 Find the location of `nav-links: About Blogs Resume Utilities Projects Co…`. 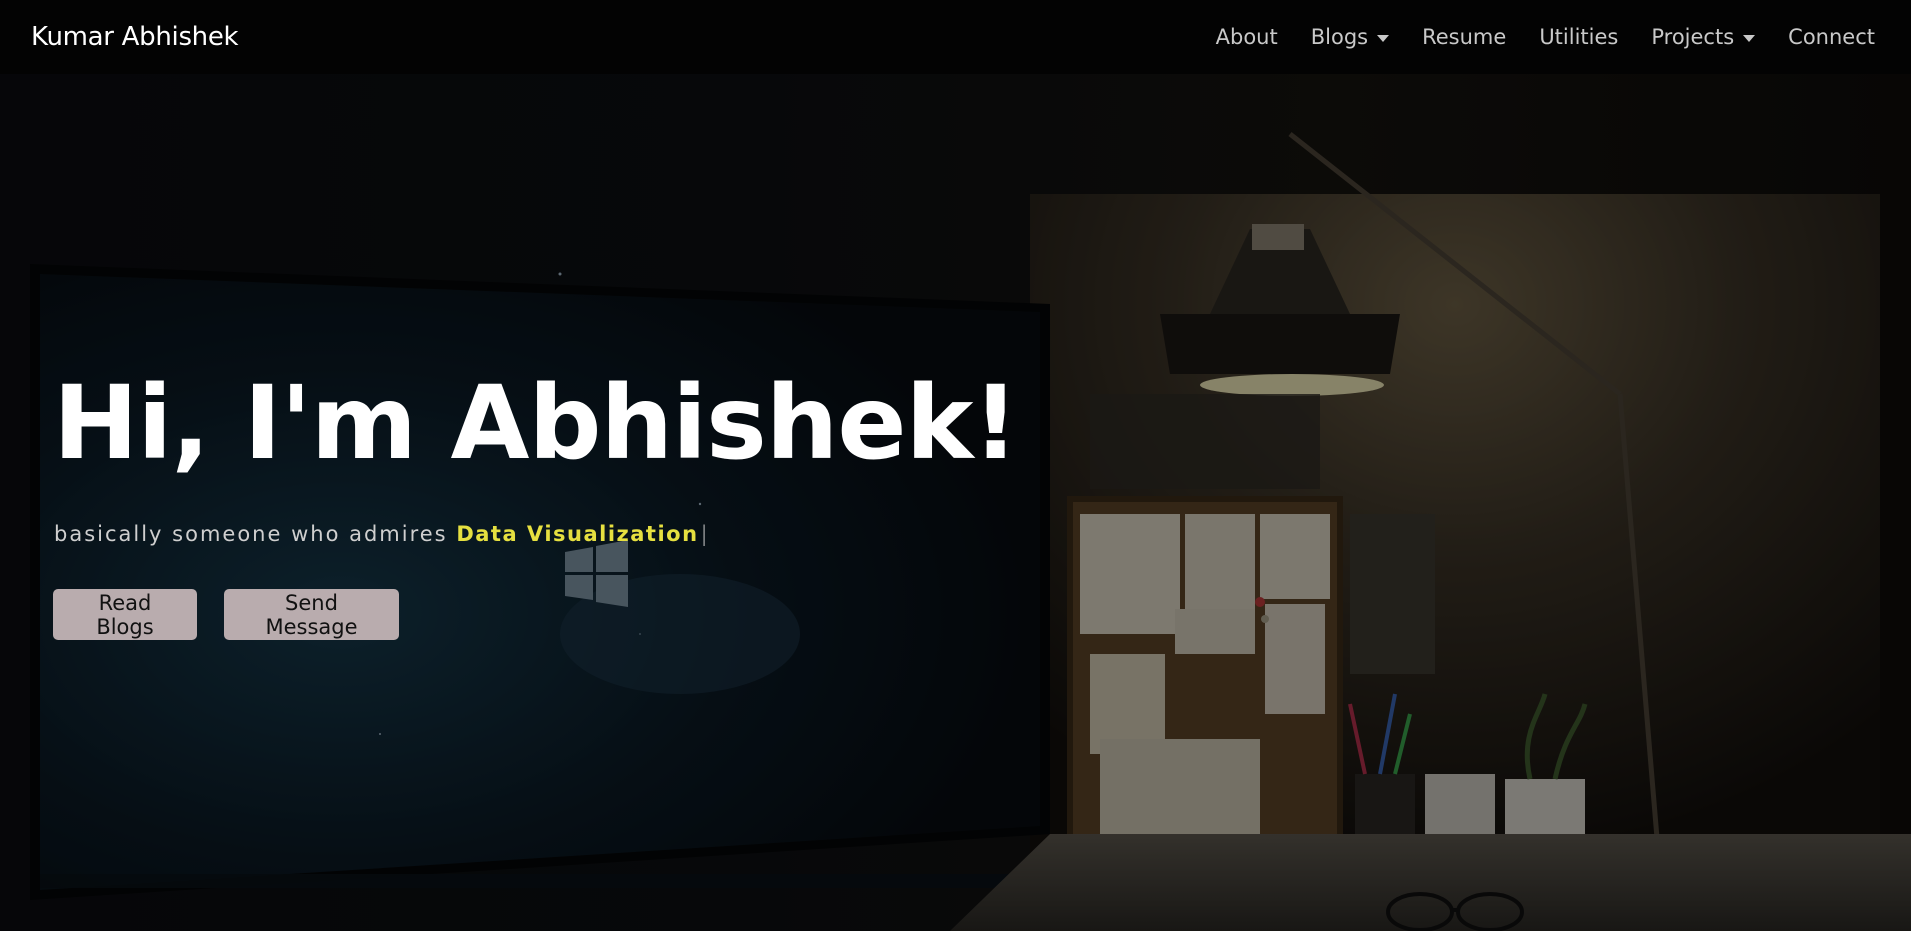

nav-links: About Blogs Resume Utilities Projects Co… is located at coordinates (1529, 37).